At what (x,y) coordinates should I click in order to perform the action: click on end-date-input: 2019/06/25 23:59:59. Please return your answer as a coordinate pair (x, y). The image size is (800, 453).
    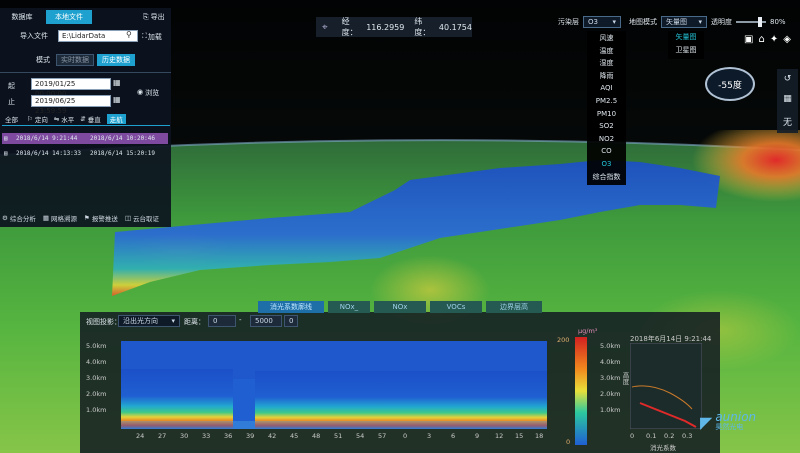
    Looking at the image, I should click on (71, 105).